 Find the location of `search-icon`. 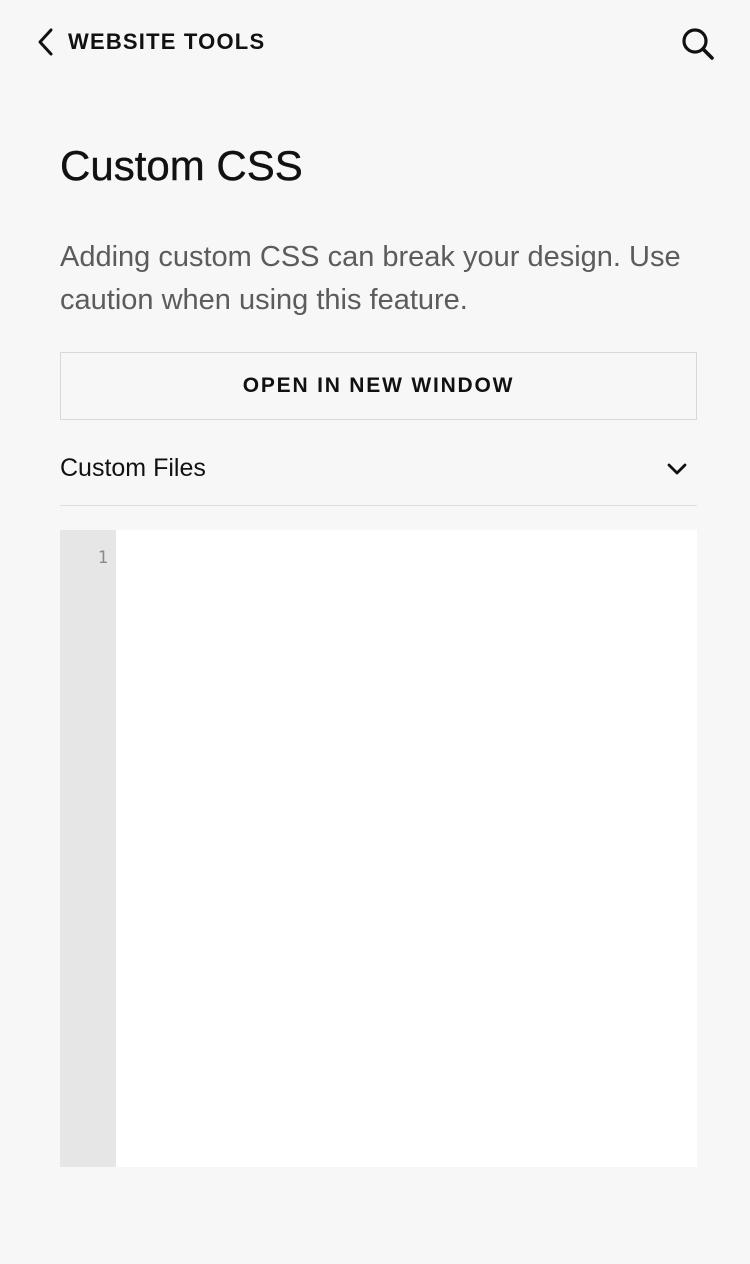

search-icon is located at coordinates (698, 44).